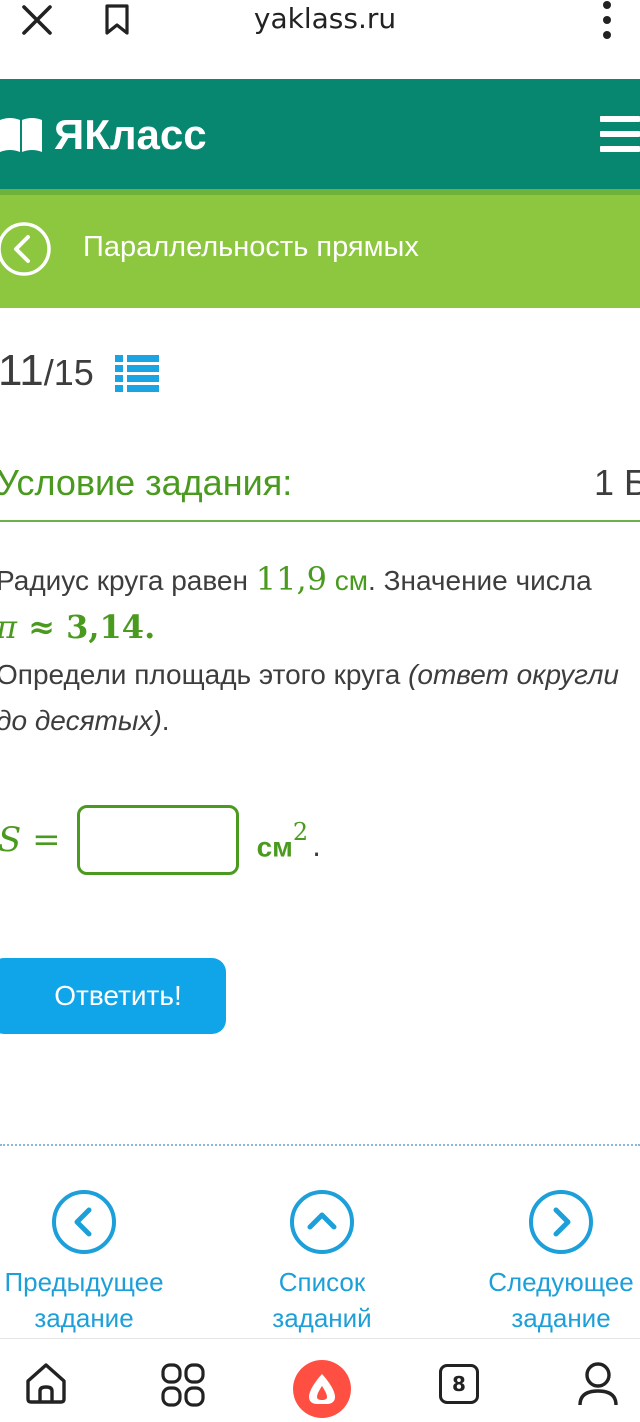  I want to click on chevron-up-icon, so click(322, 1222).